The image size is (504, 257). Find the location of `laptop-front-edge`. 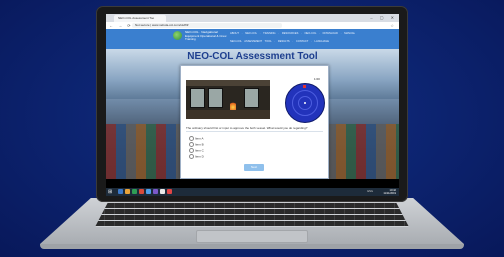

laptop-front-edge is located at coordinates (252, 246).